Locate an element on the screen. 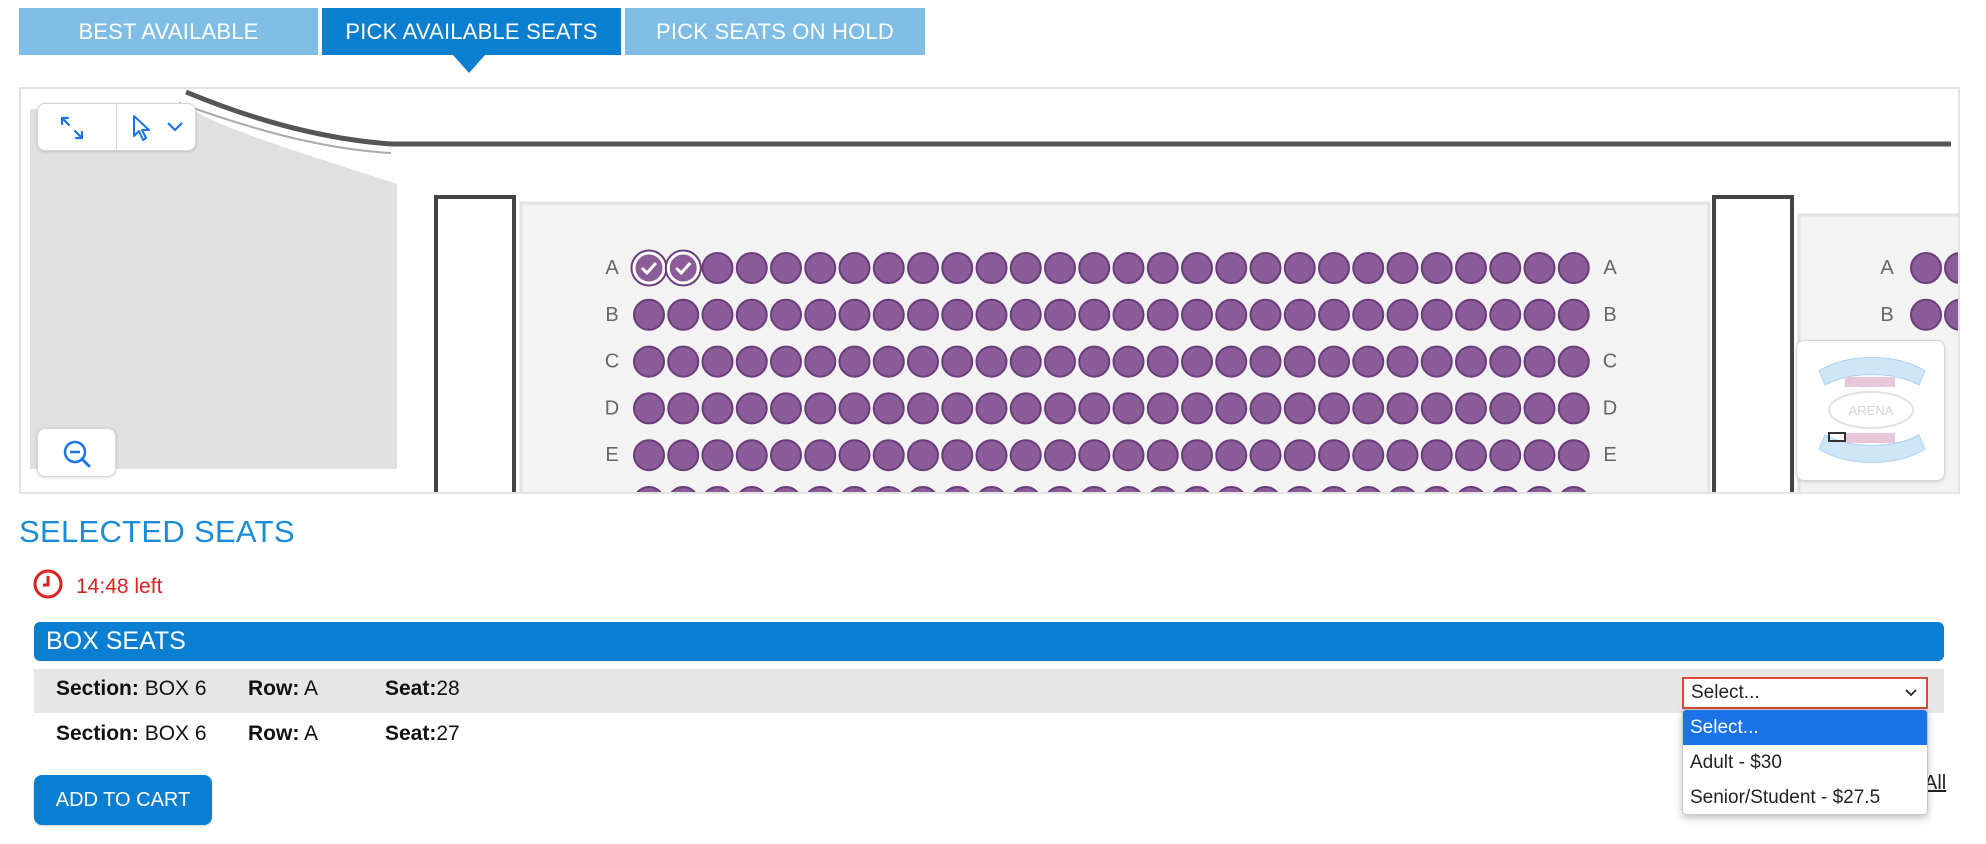 The height and width of the screenshot is (844, 1986). option-senior-student: Senior/Student - $27.5 is located at coordinates (1805, 797).